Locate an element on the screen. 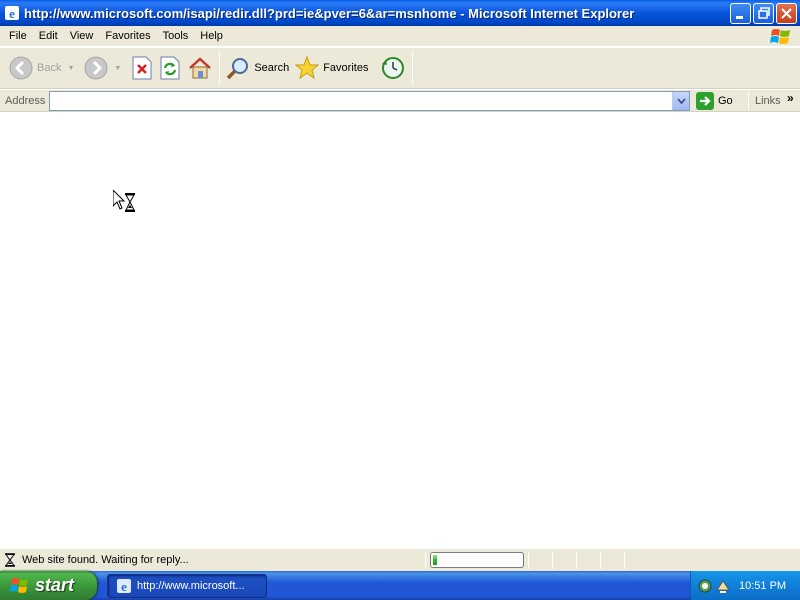  network-icon is located at coordinates (723, 586).